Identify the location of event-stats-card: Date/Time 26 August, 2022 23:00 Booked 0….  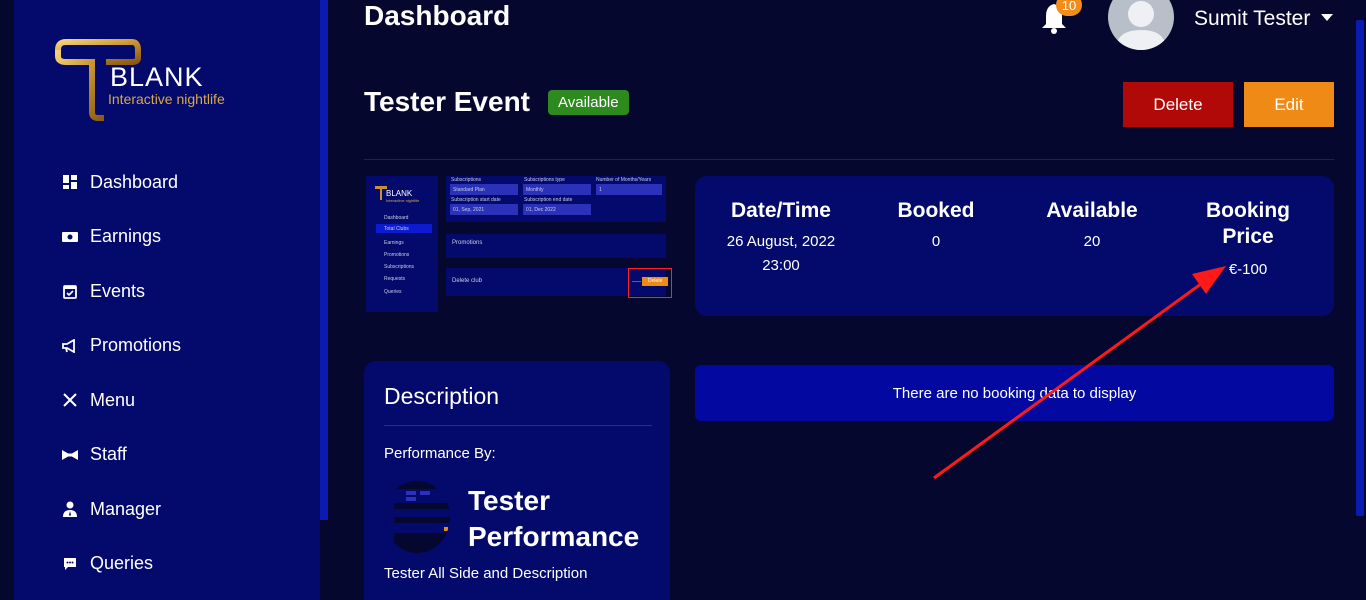
(1014, 246).